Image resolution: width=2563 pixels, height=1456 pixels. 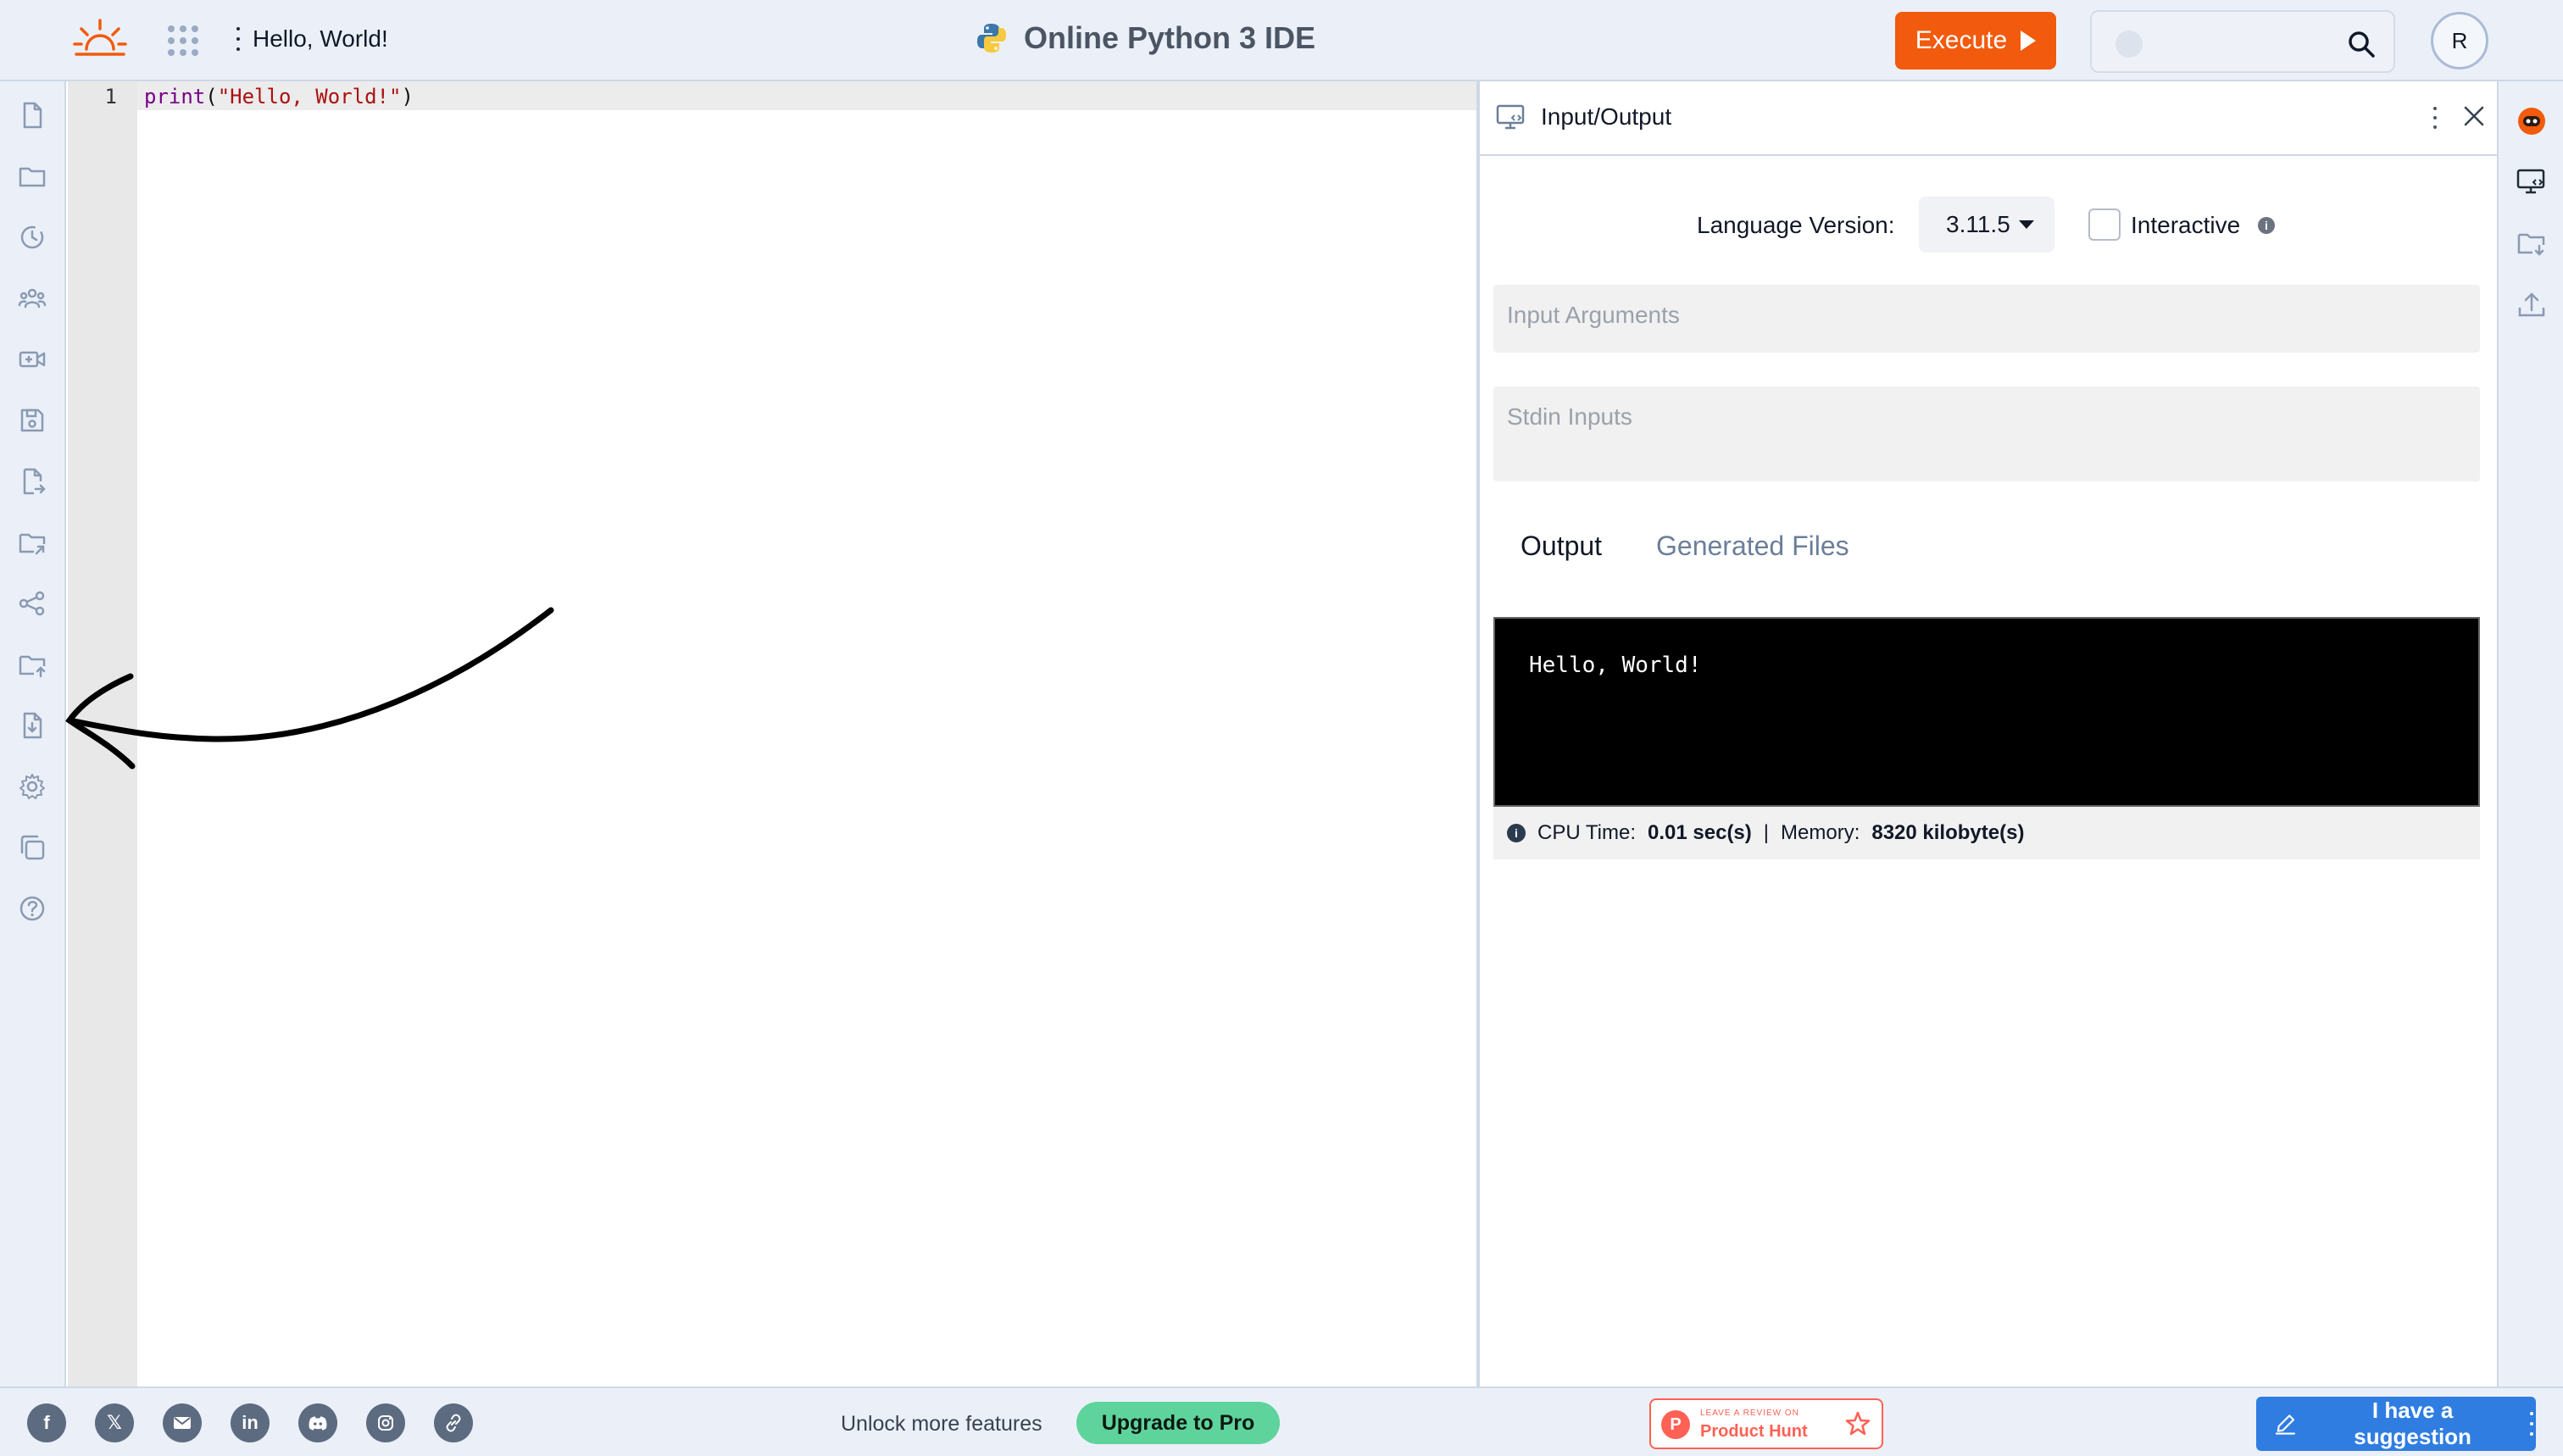 I want to click on producthunt-name: Product Hunt, so click(x=1754, y=1431).